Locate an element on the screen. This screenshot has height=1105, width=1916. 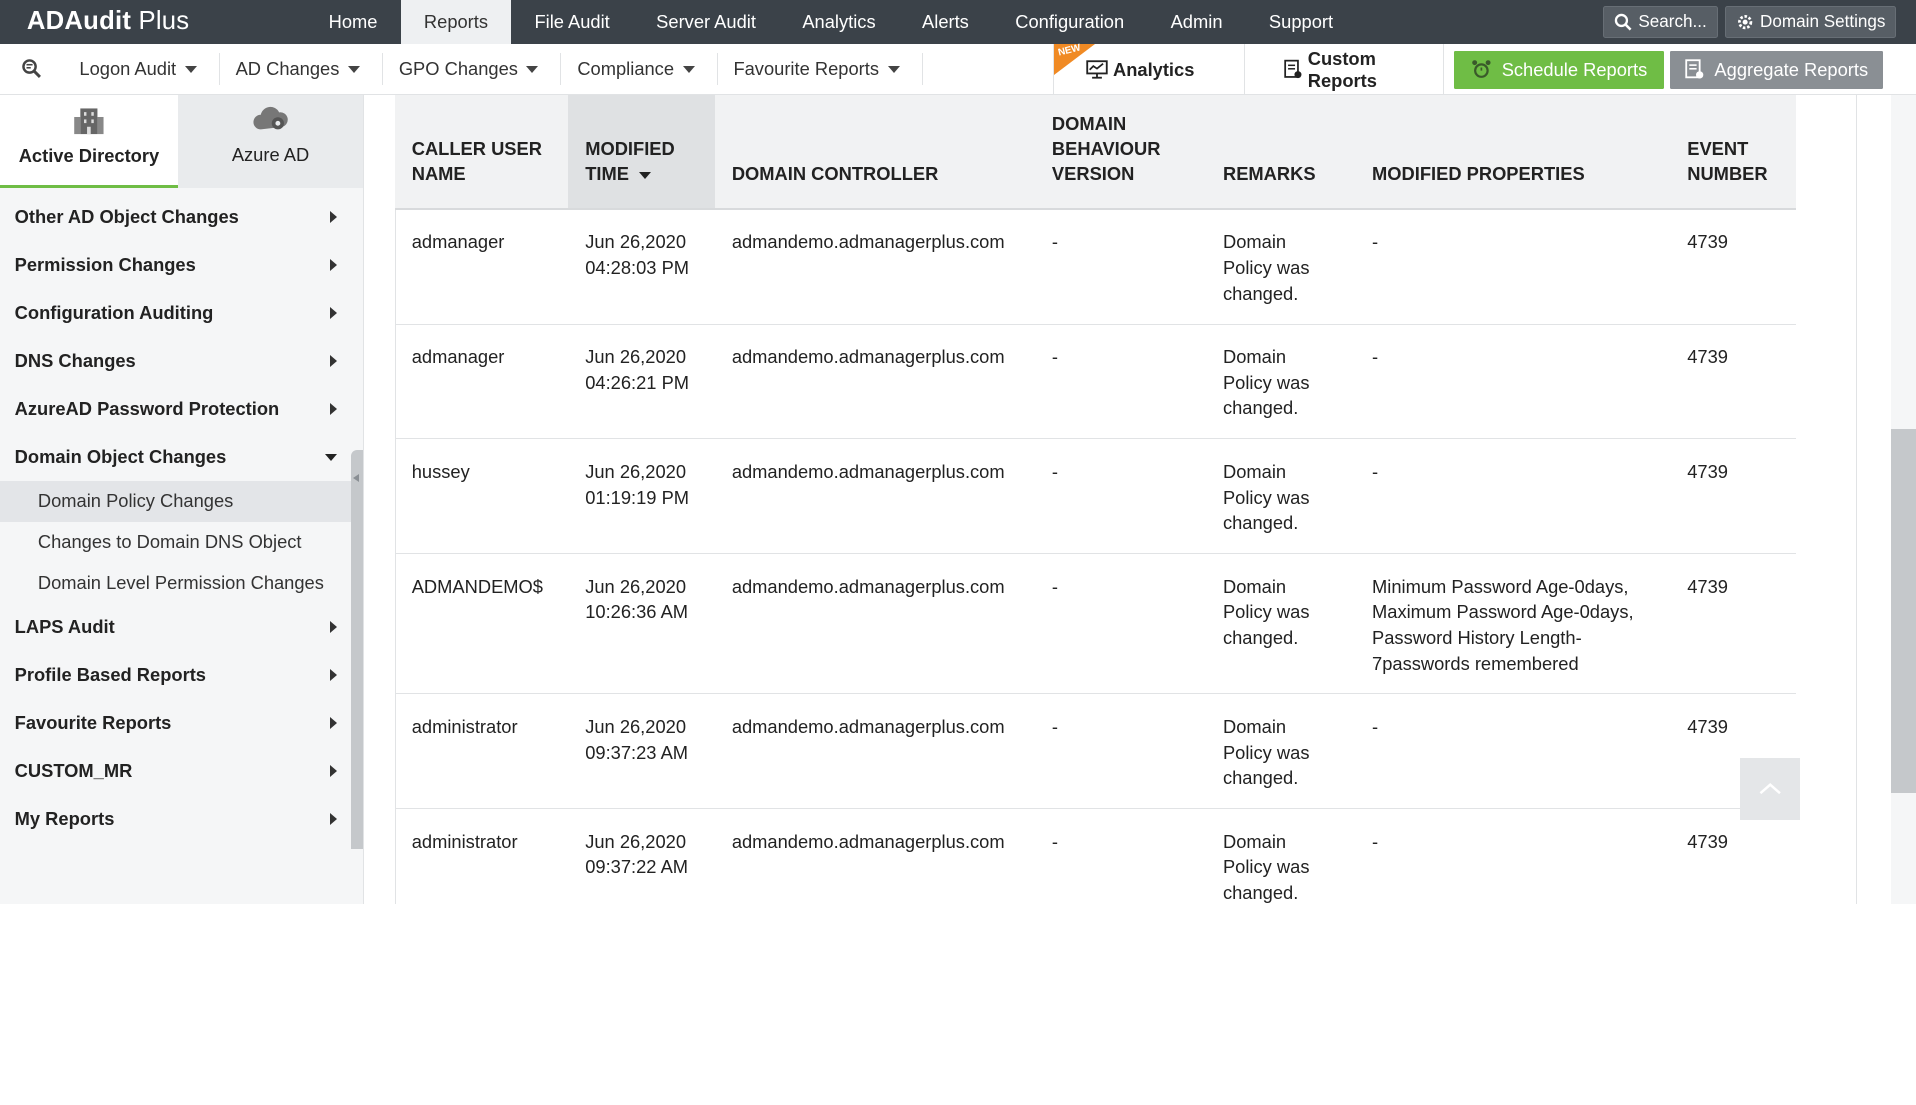
sidebar-group-label: DNS Changes is located at coordinates (75, 361).